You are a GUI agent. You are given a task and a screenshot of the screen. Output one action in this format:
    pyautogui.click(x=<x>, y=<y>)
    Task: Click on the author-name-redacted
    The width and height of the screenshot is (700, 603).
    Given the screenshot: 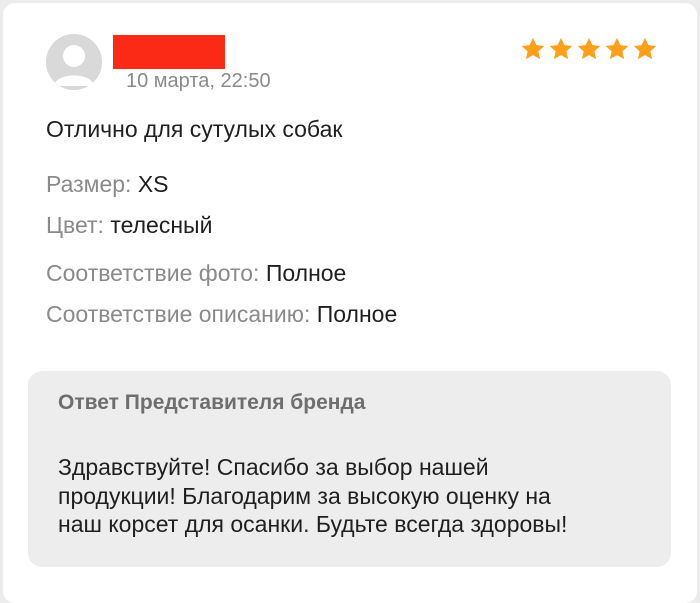 What is the action you would take?
    pyautogui.click(x=169, y=52)
    